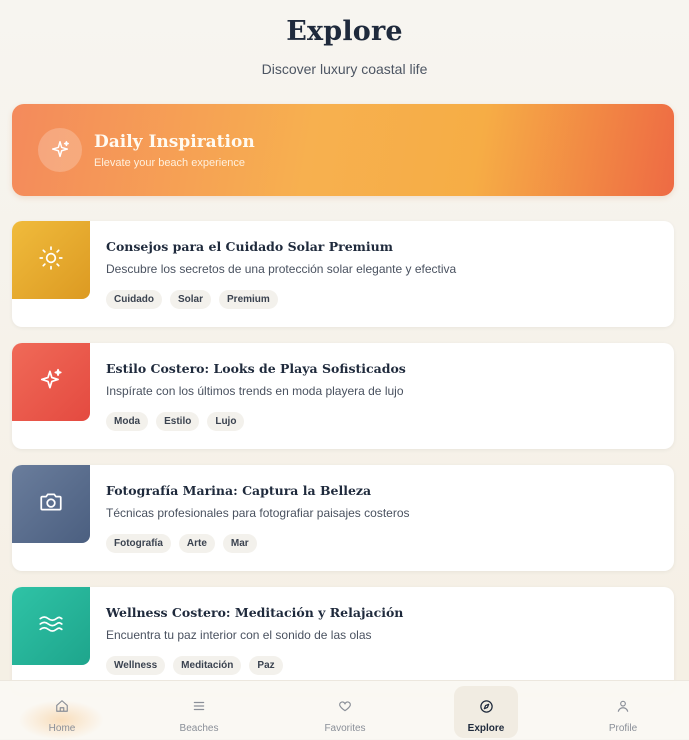 The width and height of the screenshot is (689, 740). Describe the element at coordinates (138, 543) in the screenshot. I see `tag: Fotografía` at that location.